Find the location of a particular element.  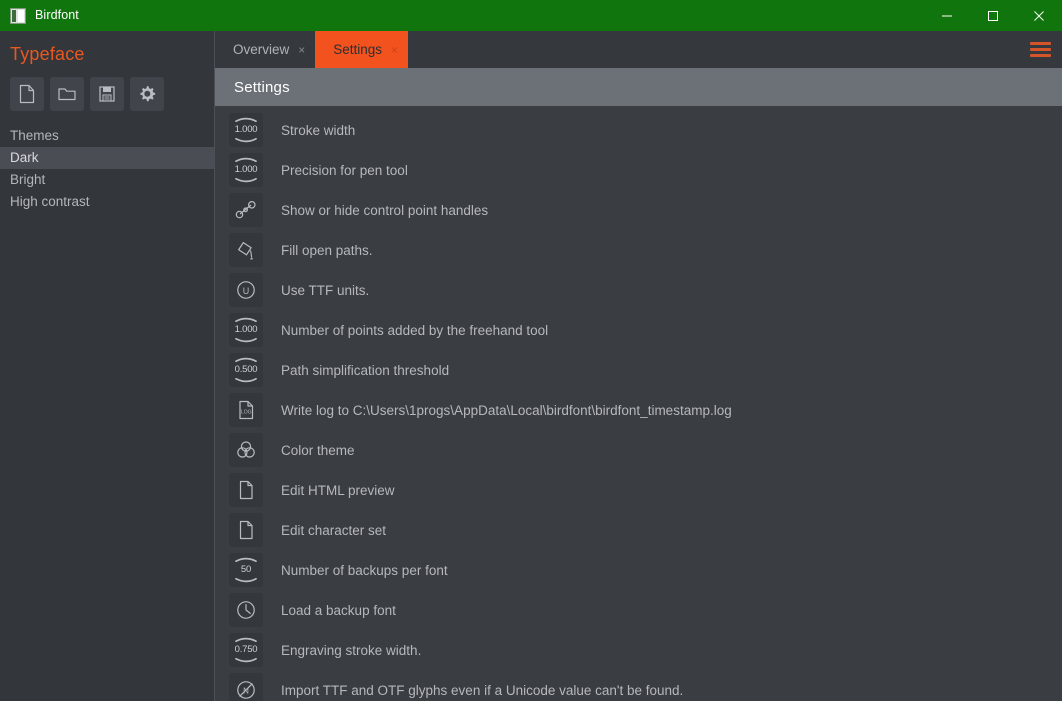

sidebar-item-bright: Bright is located at coordinates (107, 180).